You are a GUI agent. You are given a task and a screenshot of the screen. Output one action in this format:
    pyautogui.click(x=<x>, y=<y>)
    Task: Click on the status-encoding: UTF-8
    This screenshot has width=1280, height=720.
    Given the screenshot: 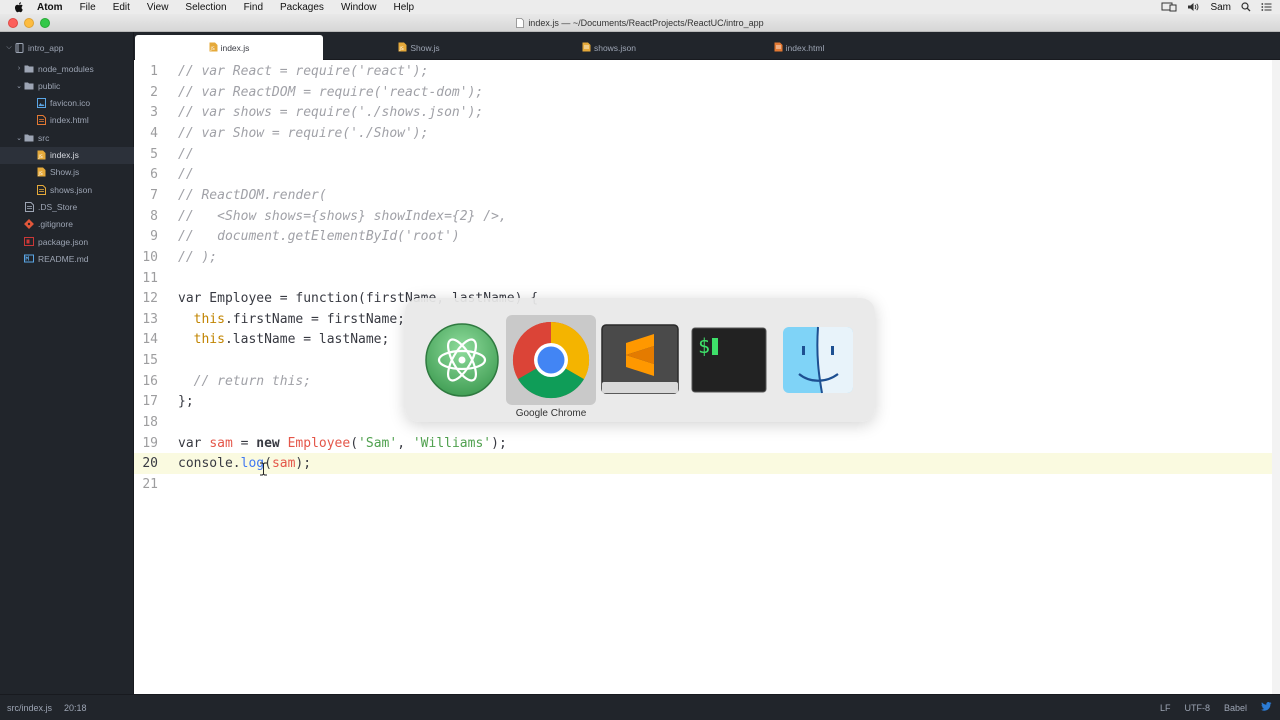 What is the action you would take?
    pyautogui.click(x=1197, y=708)
    